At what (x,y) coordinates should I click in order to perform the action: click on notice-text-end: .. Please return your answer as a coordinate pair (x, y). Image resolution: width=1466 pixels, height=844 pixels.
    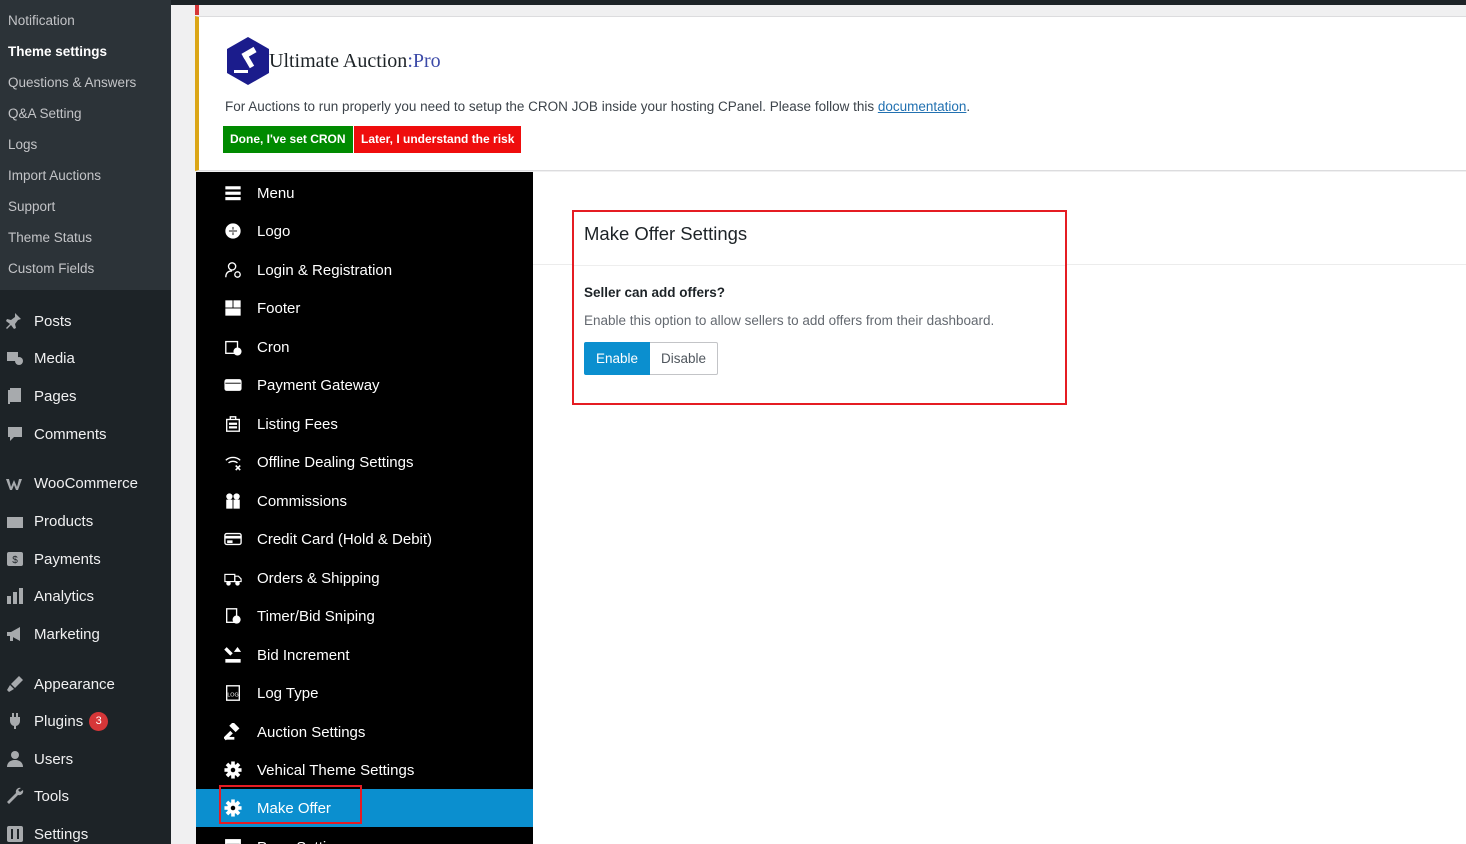
    Looking at the image, I should click on (968, 106).